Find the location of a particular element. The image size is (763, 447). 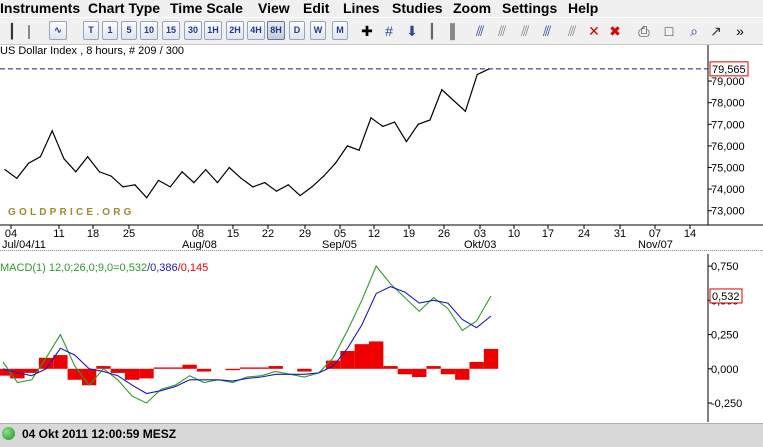

grid-icon: # is located at coordinates (389, 31).